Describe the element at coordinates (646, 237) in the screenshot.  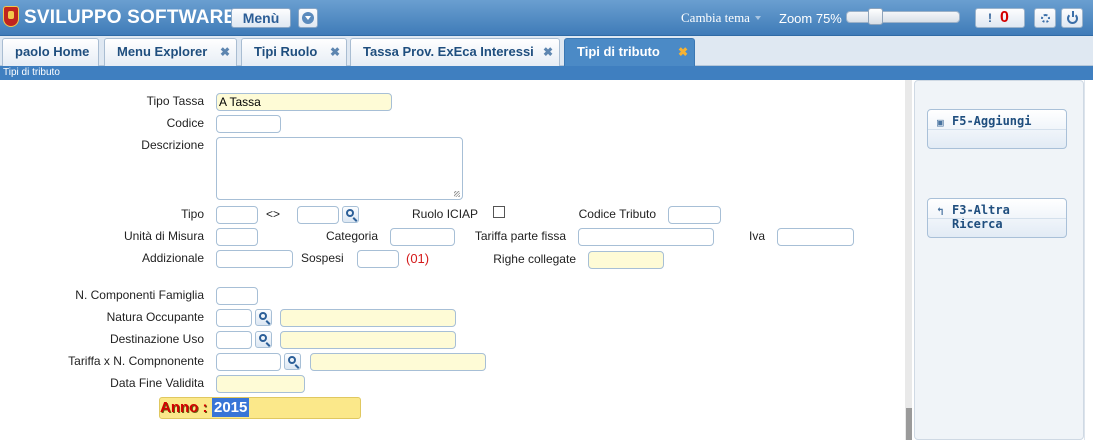
I see `tariffa-parte-fissa-field` at that location.